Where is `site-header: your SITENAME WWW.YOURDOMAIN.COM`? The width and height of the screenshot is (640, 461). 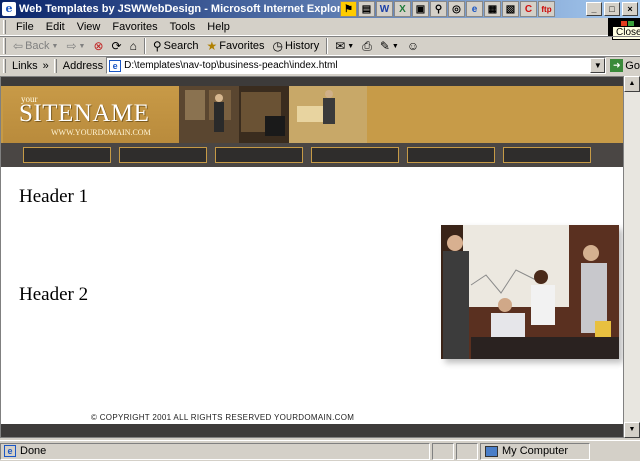 site-header: your SITENAME WWW.YOURDOMAIN.COM is located at coordinates (312, 114).